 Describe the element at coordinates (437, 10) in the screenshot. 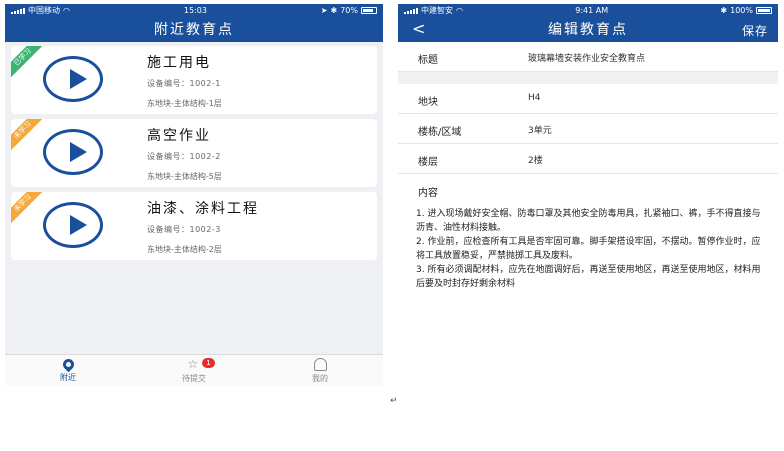

I see `carrier-label: 中建智安` at that location.